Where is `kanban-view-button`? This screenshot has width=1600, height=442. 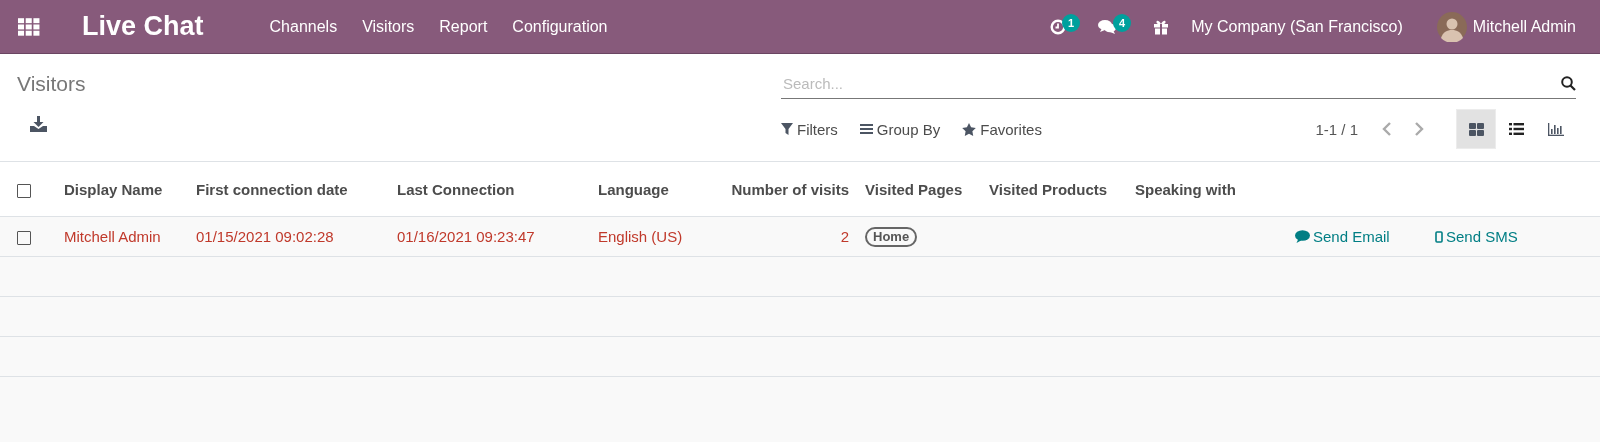
kanban-view-button is located at coordinates (1476, 129).